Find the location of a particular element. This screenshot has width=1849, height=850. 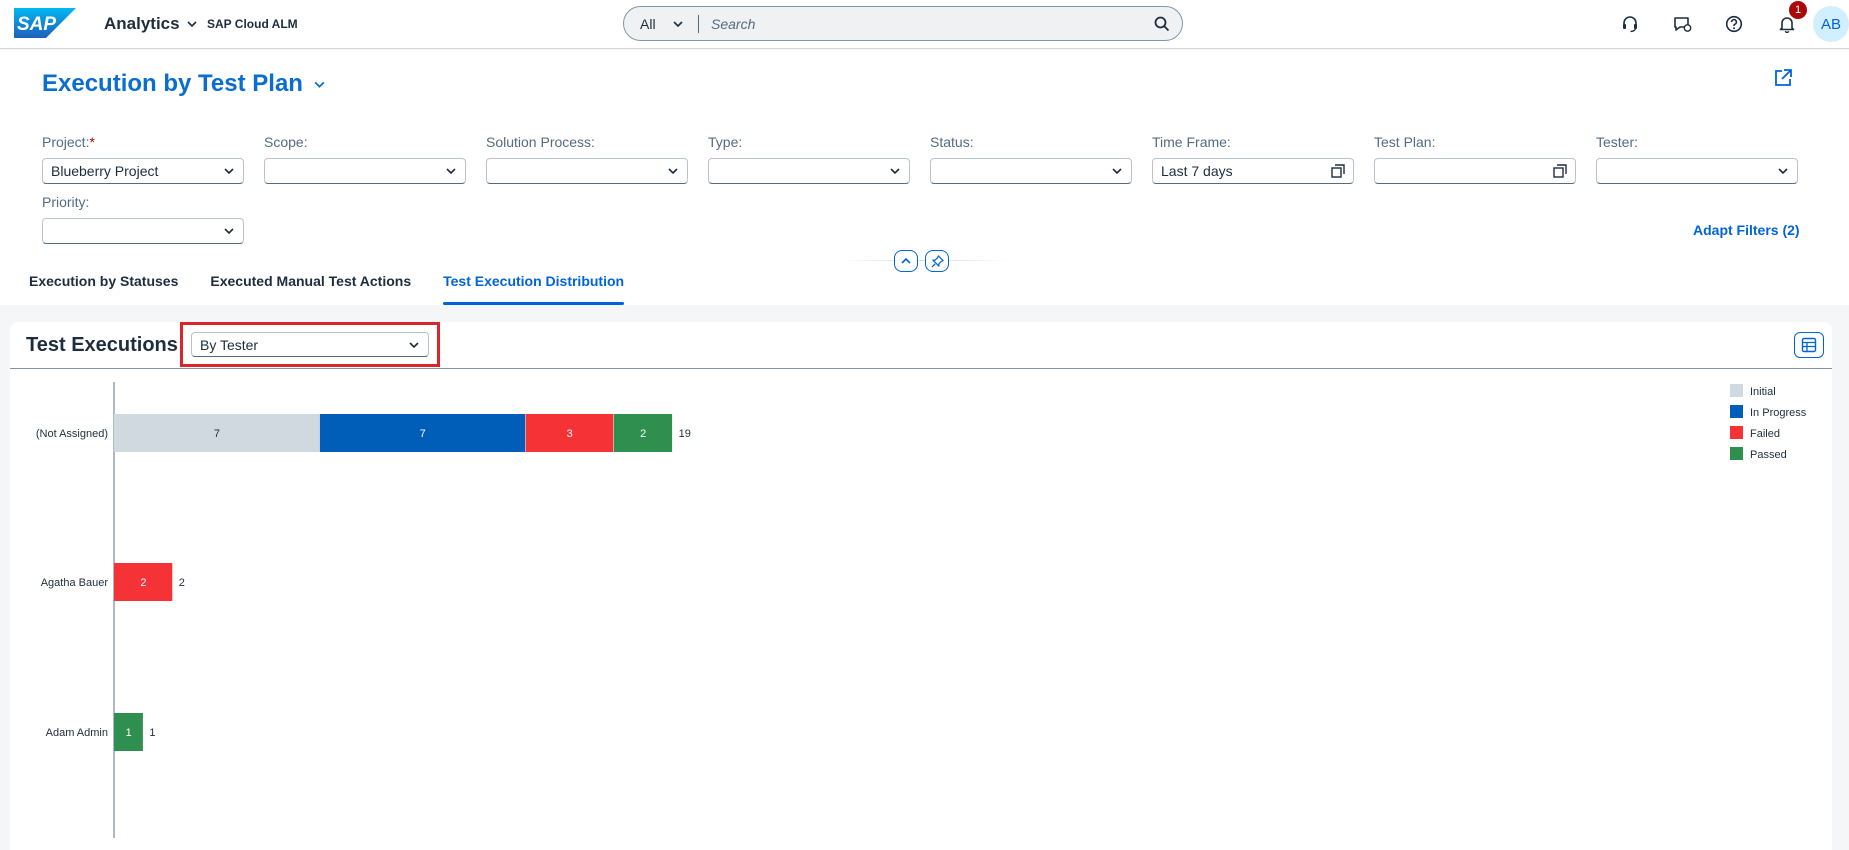

filter-test-plan: Test Plan: is located at coordinates (1475, 159).